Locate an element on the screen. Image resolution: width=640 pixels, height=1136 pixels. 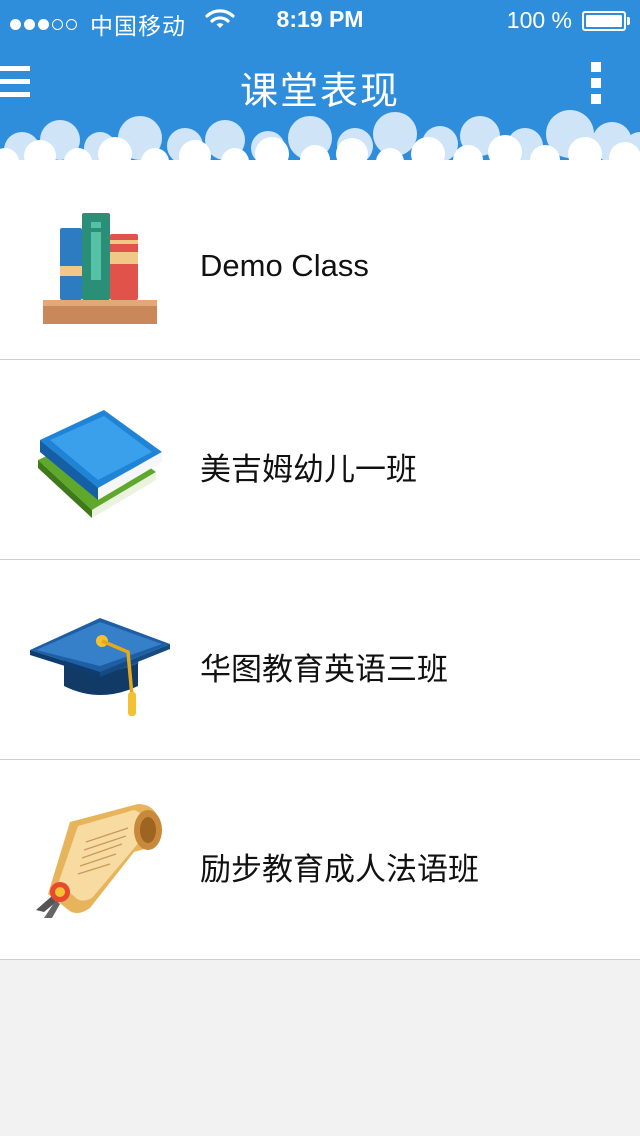
page-title: 课堂表现 is located at coordinates (319, 92).